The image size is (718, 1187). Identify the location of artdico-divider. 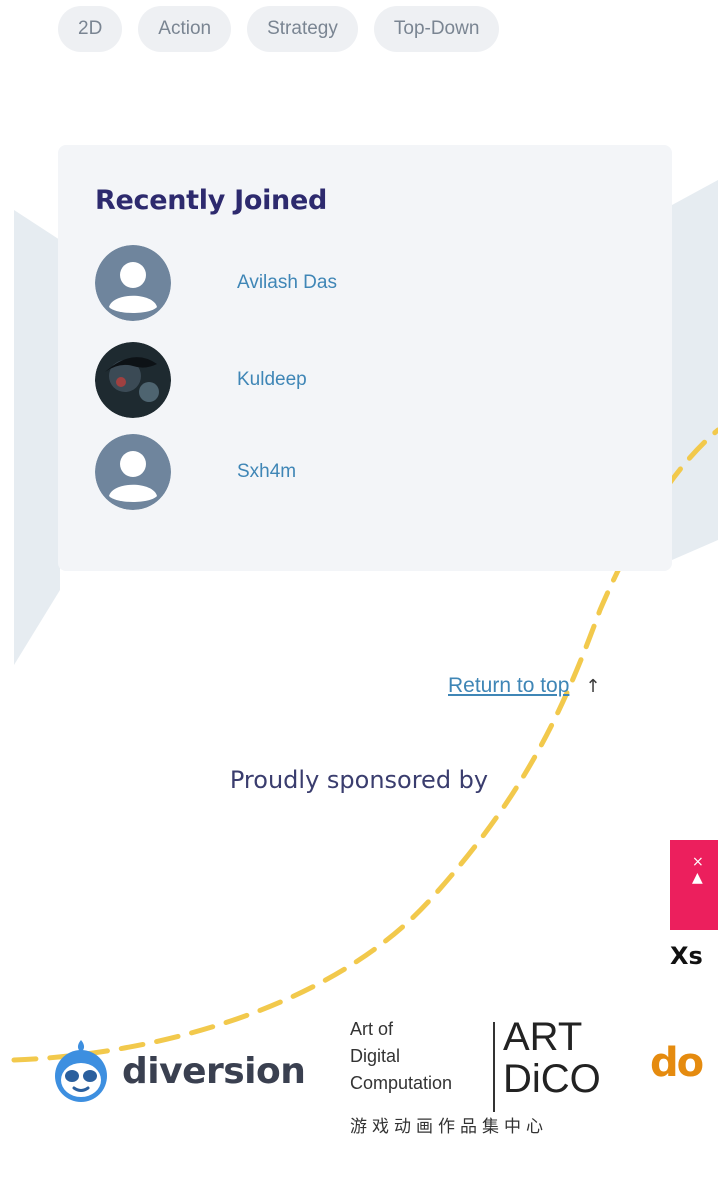
(494, 1067).